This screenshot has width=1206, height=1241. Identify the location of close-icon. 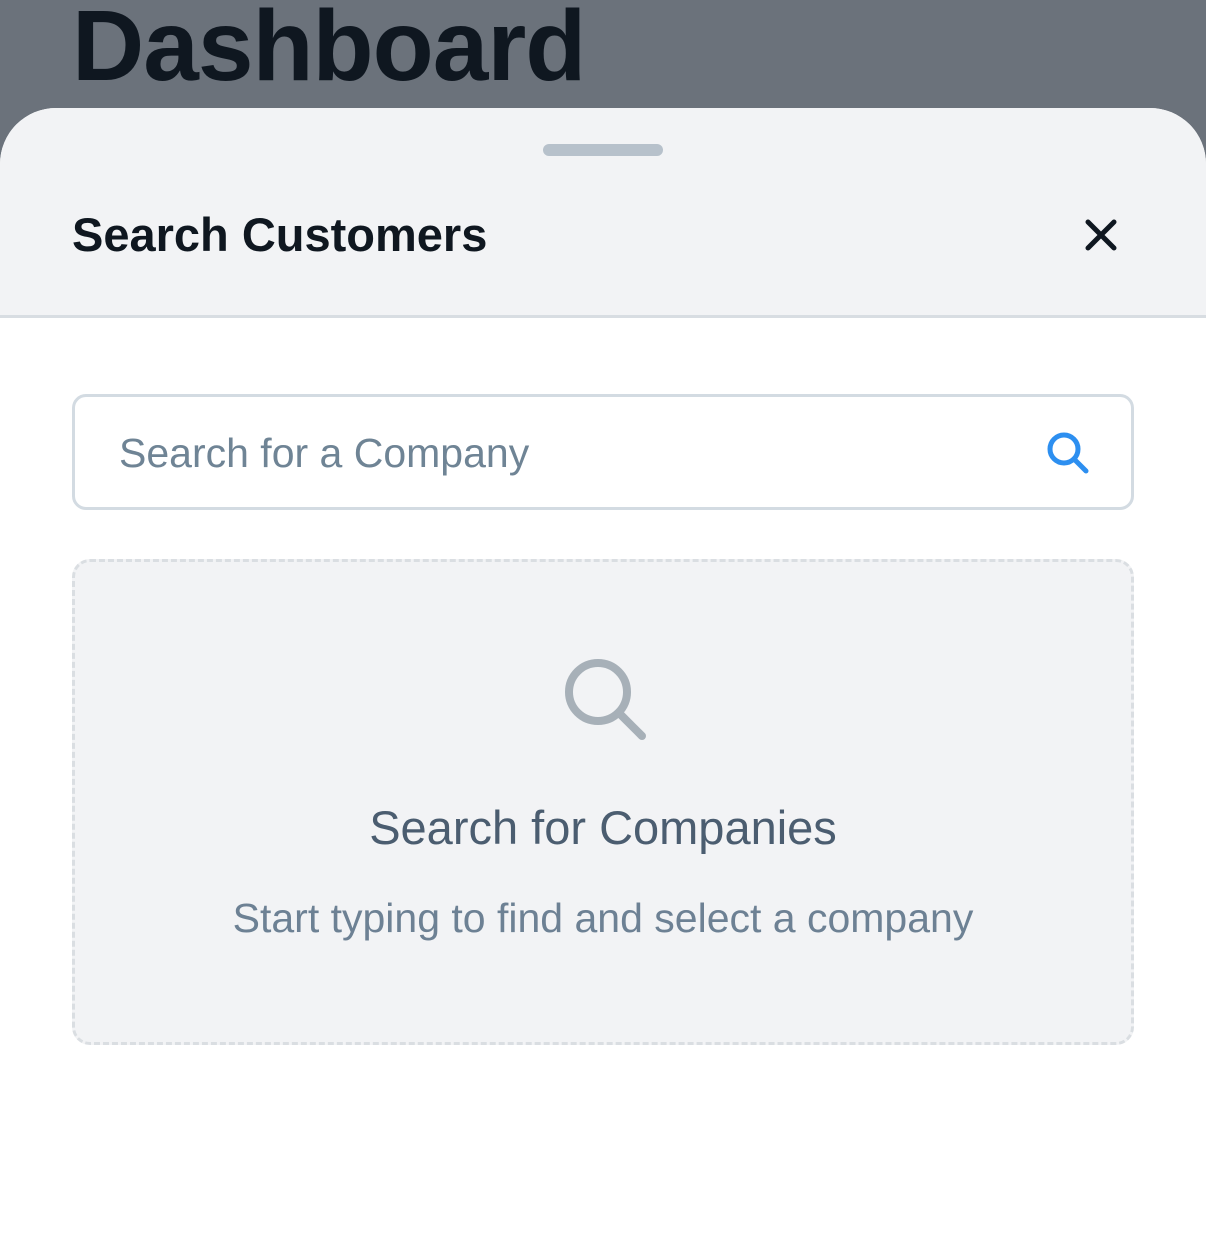
(1101, 235).